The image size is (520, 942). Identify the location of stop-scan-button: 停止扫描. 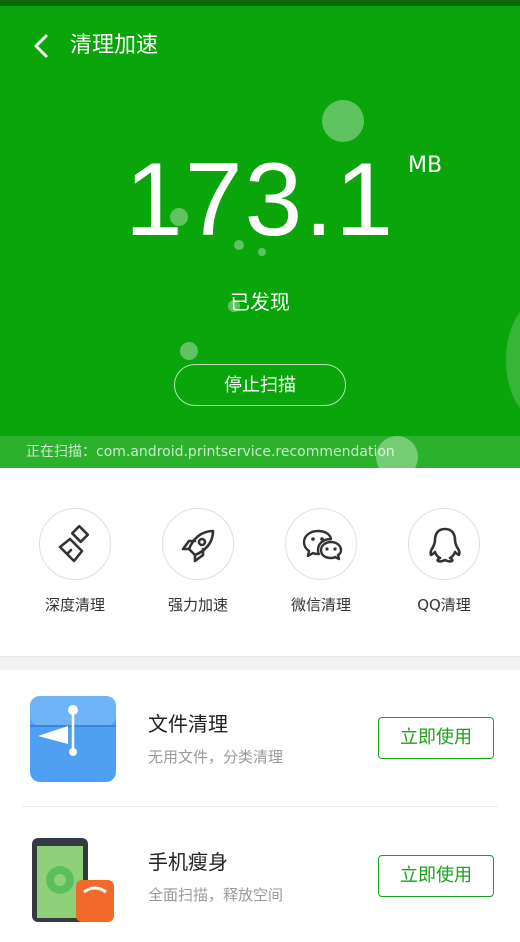
(260, 385).